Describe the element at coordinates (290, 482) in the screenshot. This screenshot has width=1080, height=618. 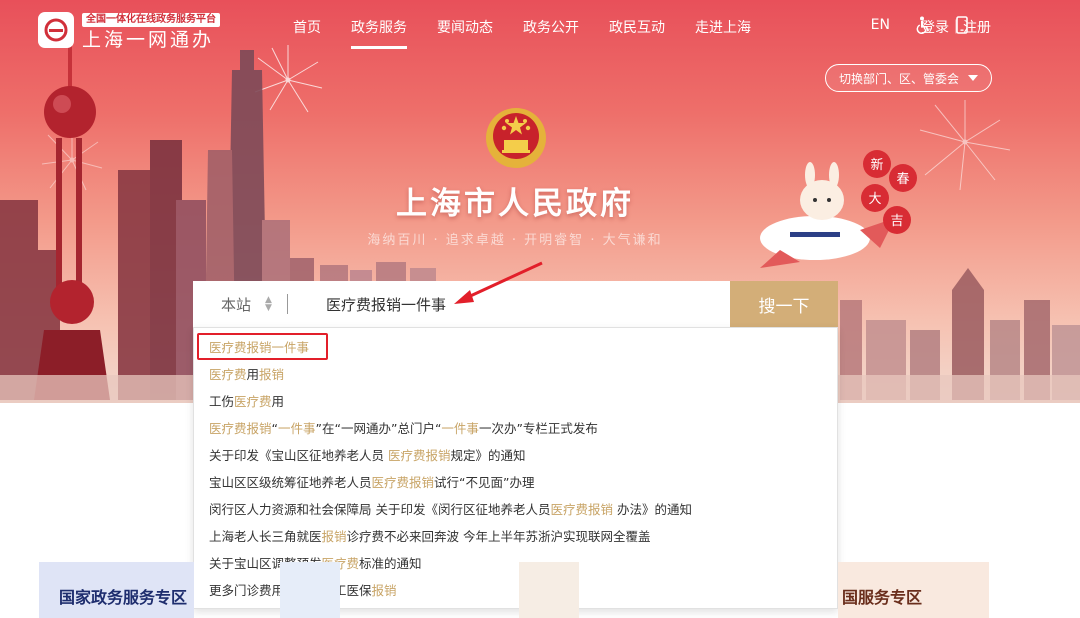
I see `suggestion-text: 宝山区区级统筹征地养老人员` at that location.